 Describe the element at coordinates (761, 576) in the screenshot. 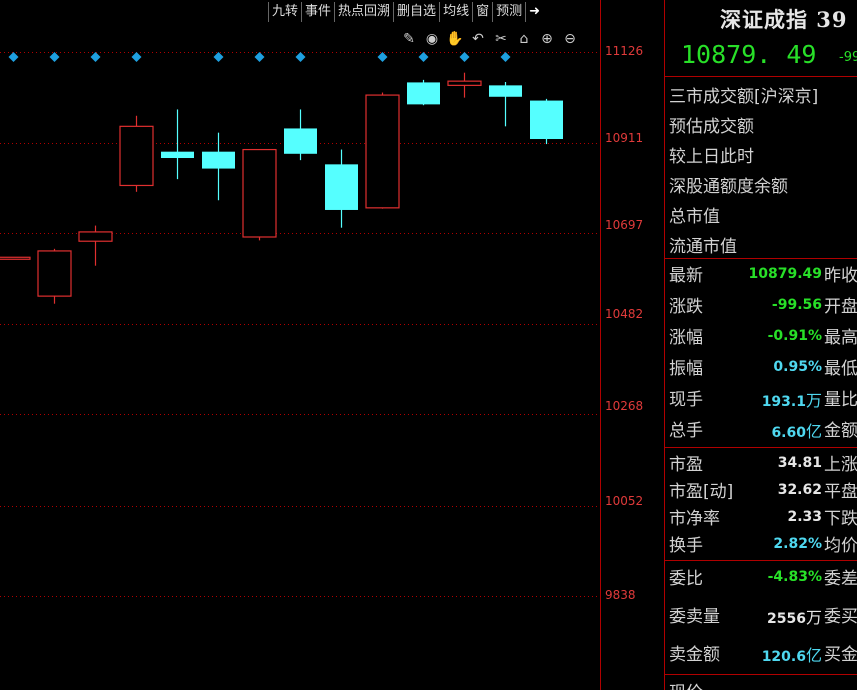

I see `quote-row: 委比 -4.83% 委差` at that location.